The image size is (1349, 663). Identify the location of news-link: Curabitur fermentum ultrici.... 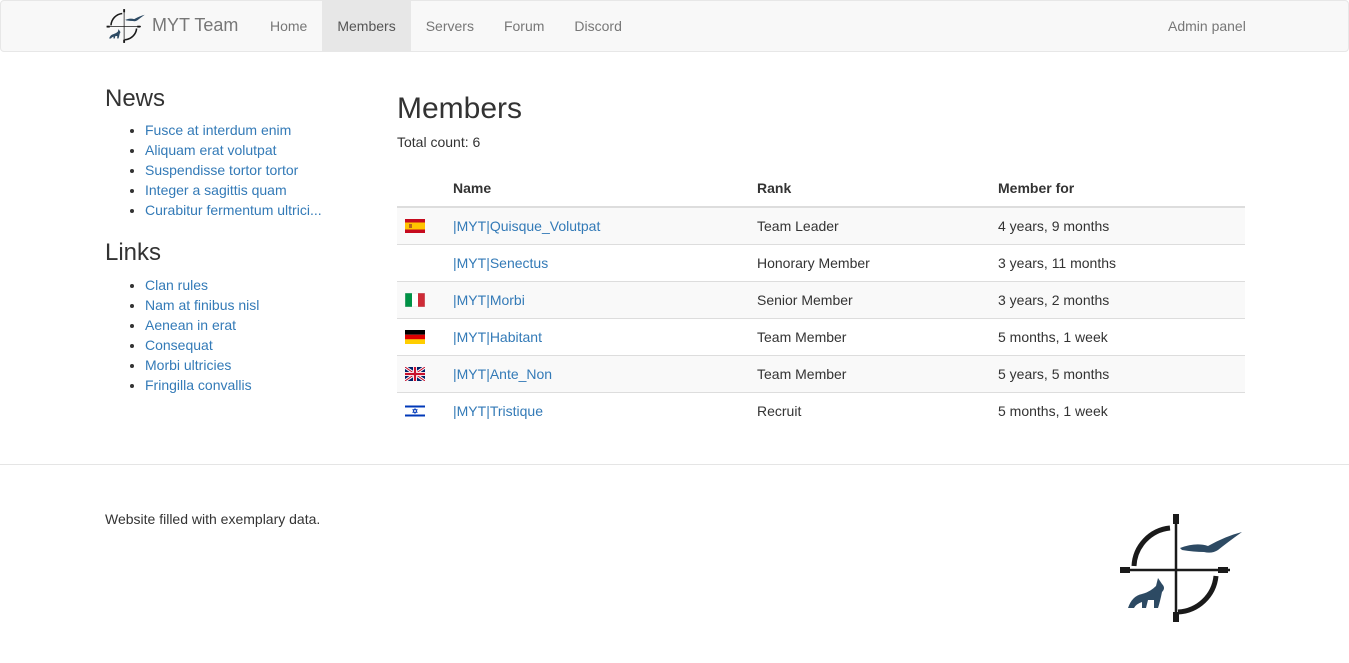
(233, 210).